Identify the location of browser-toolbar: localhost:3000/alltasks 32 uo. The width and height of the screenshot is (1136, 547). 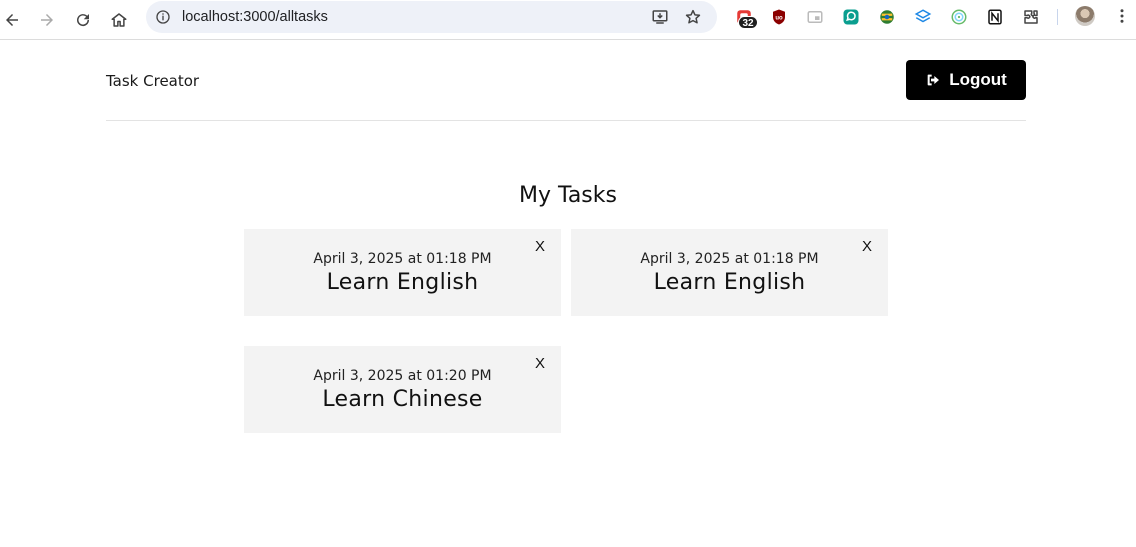
(568, 20).